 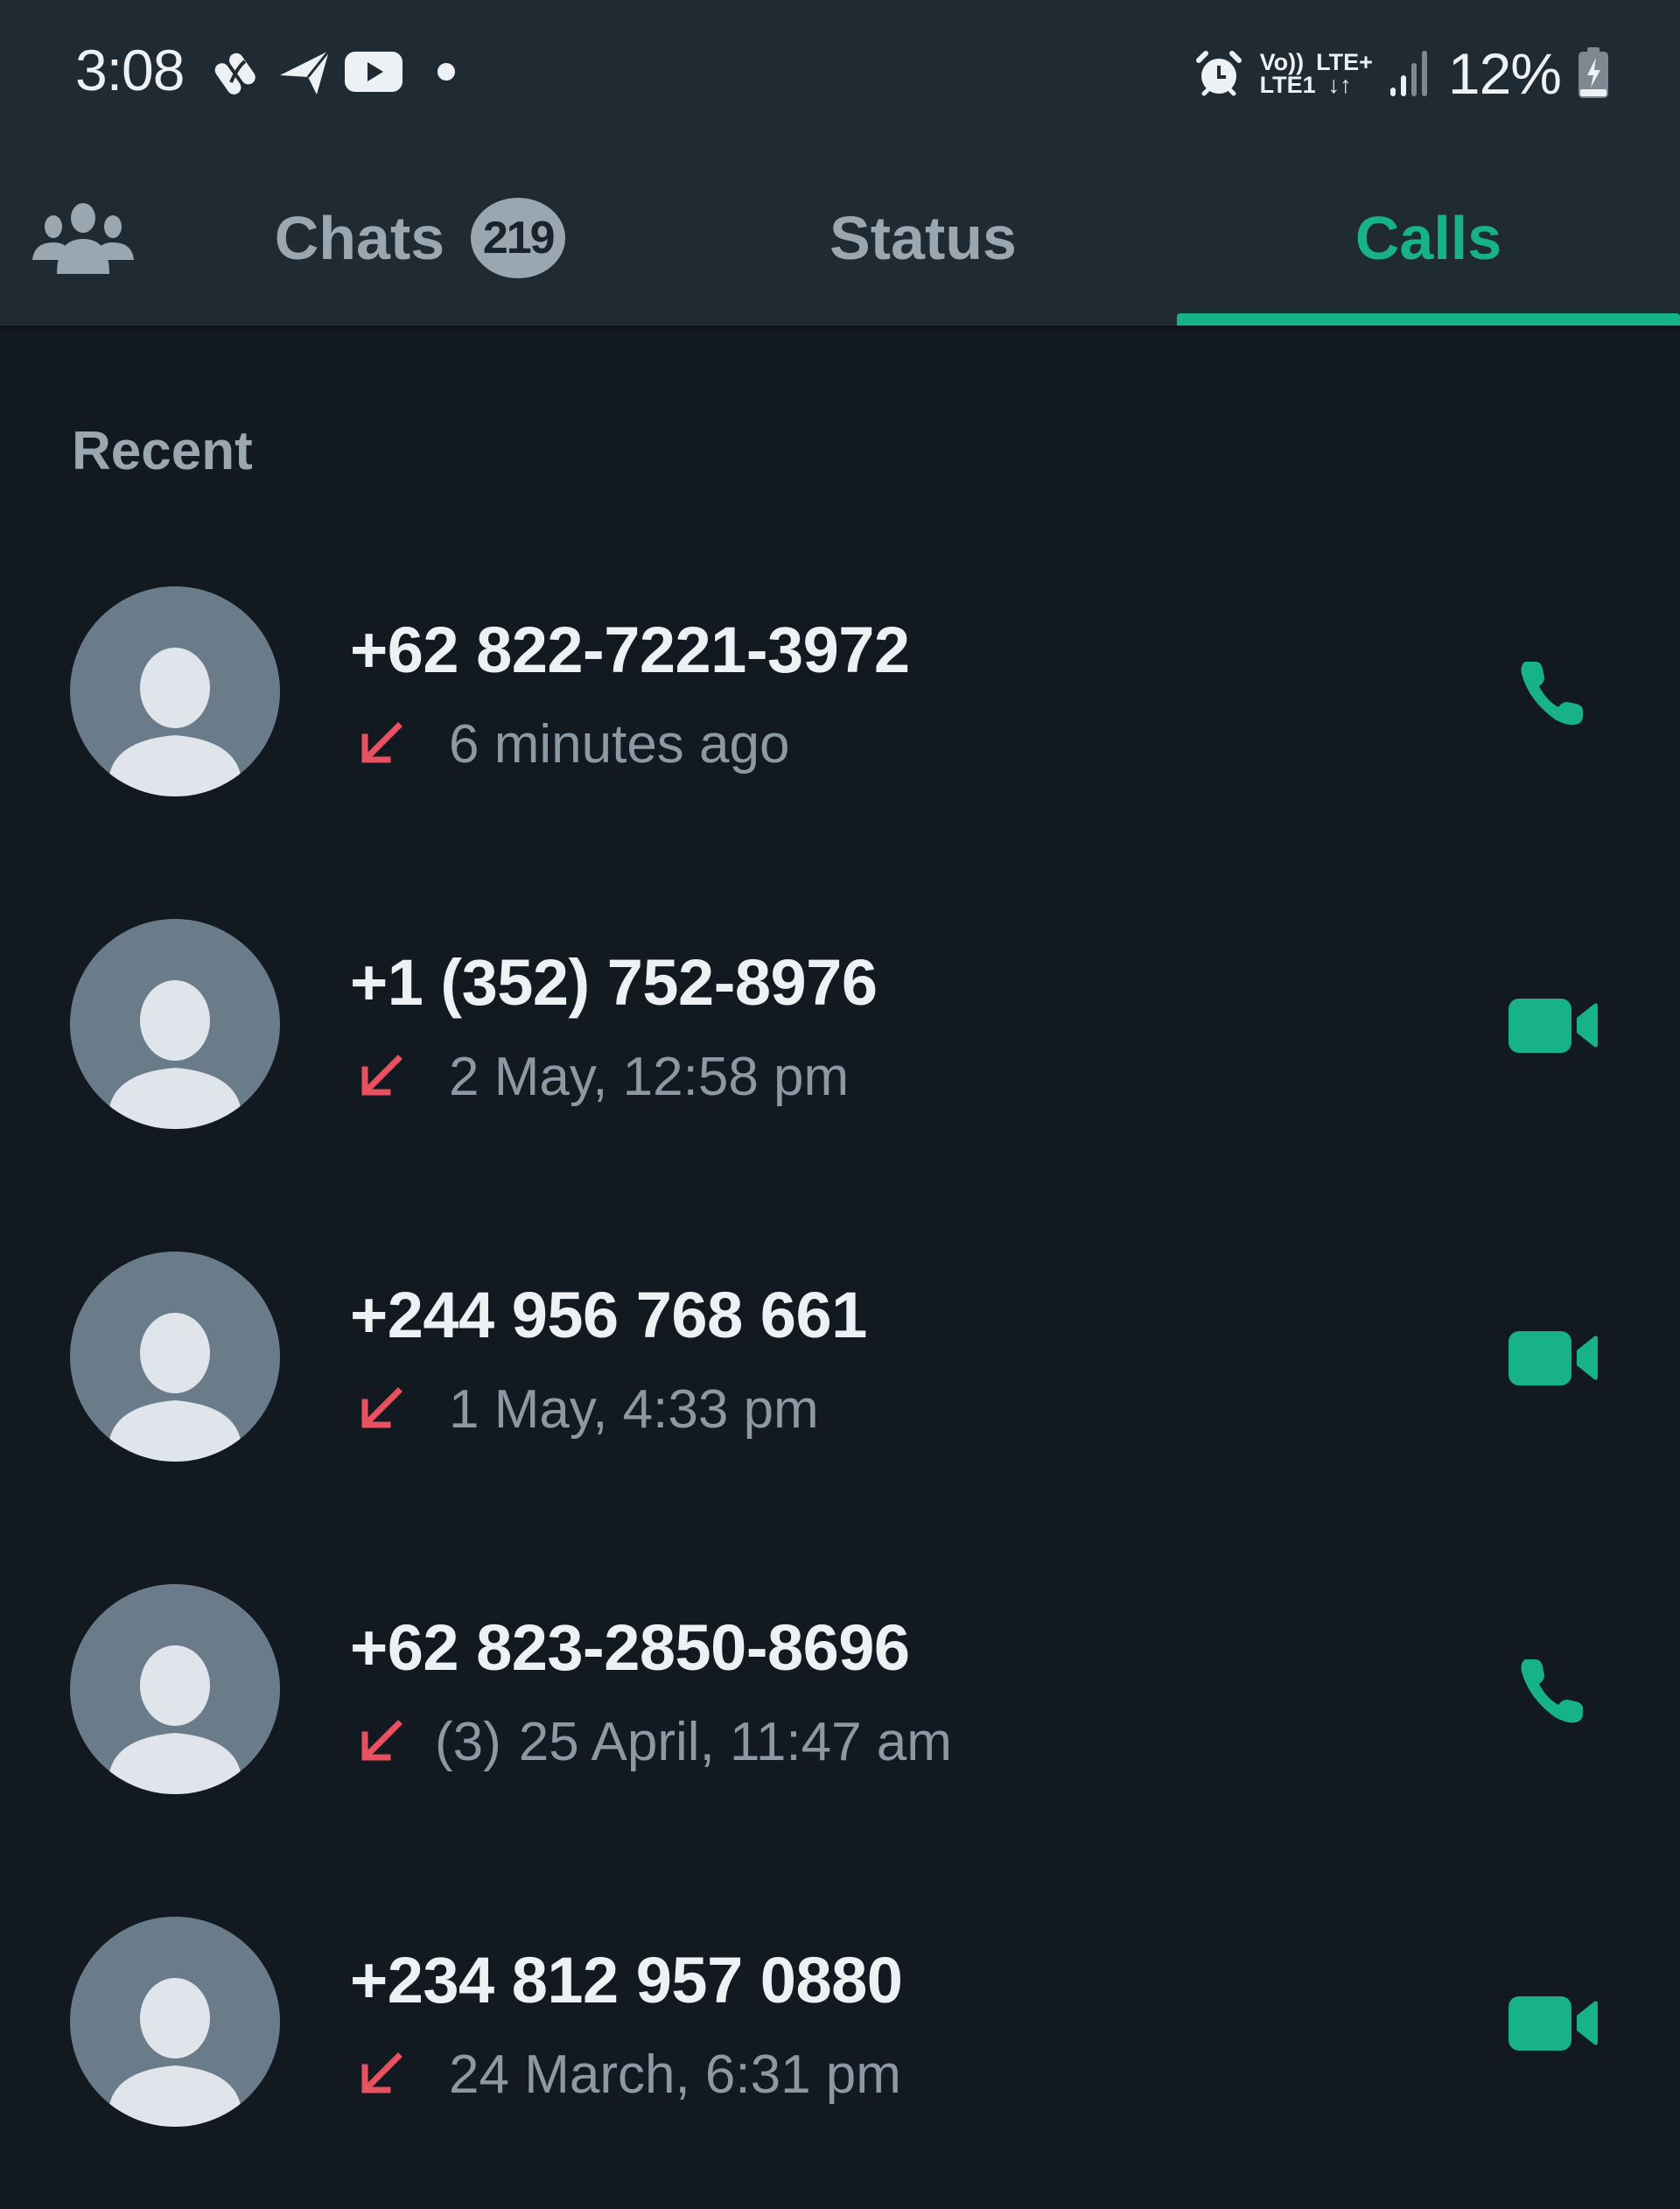 What do you see at coordinates (1504, 73) in the screenshot?
I see `battery-percent: 12%` at bounding box center [1504, 73].